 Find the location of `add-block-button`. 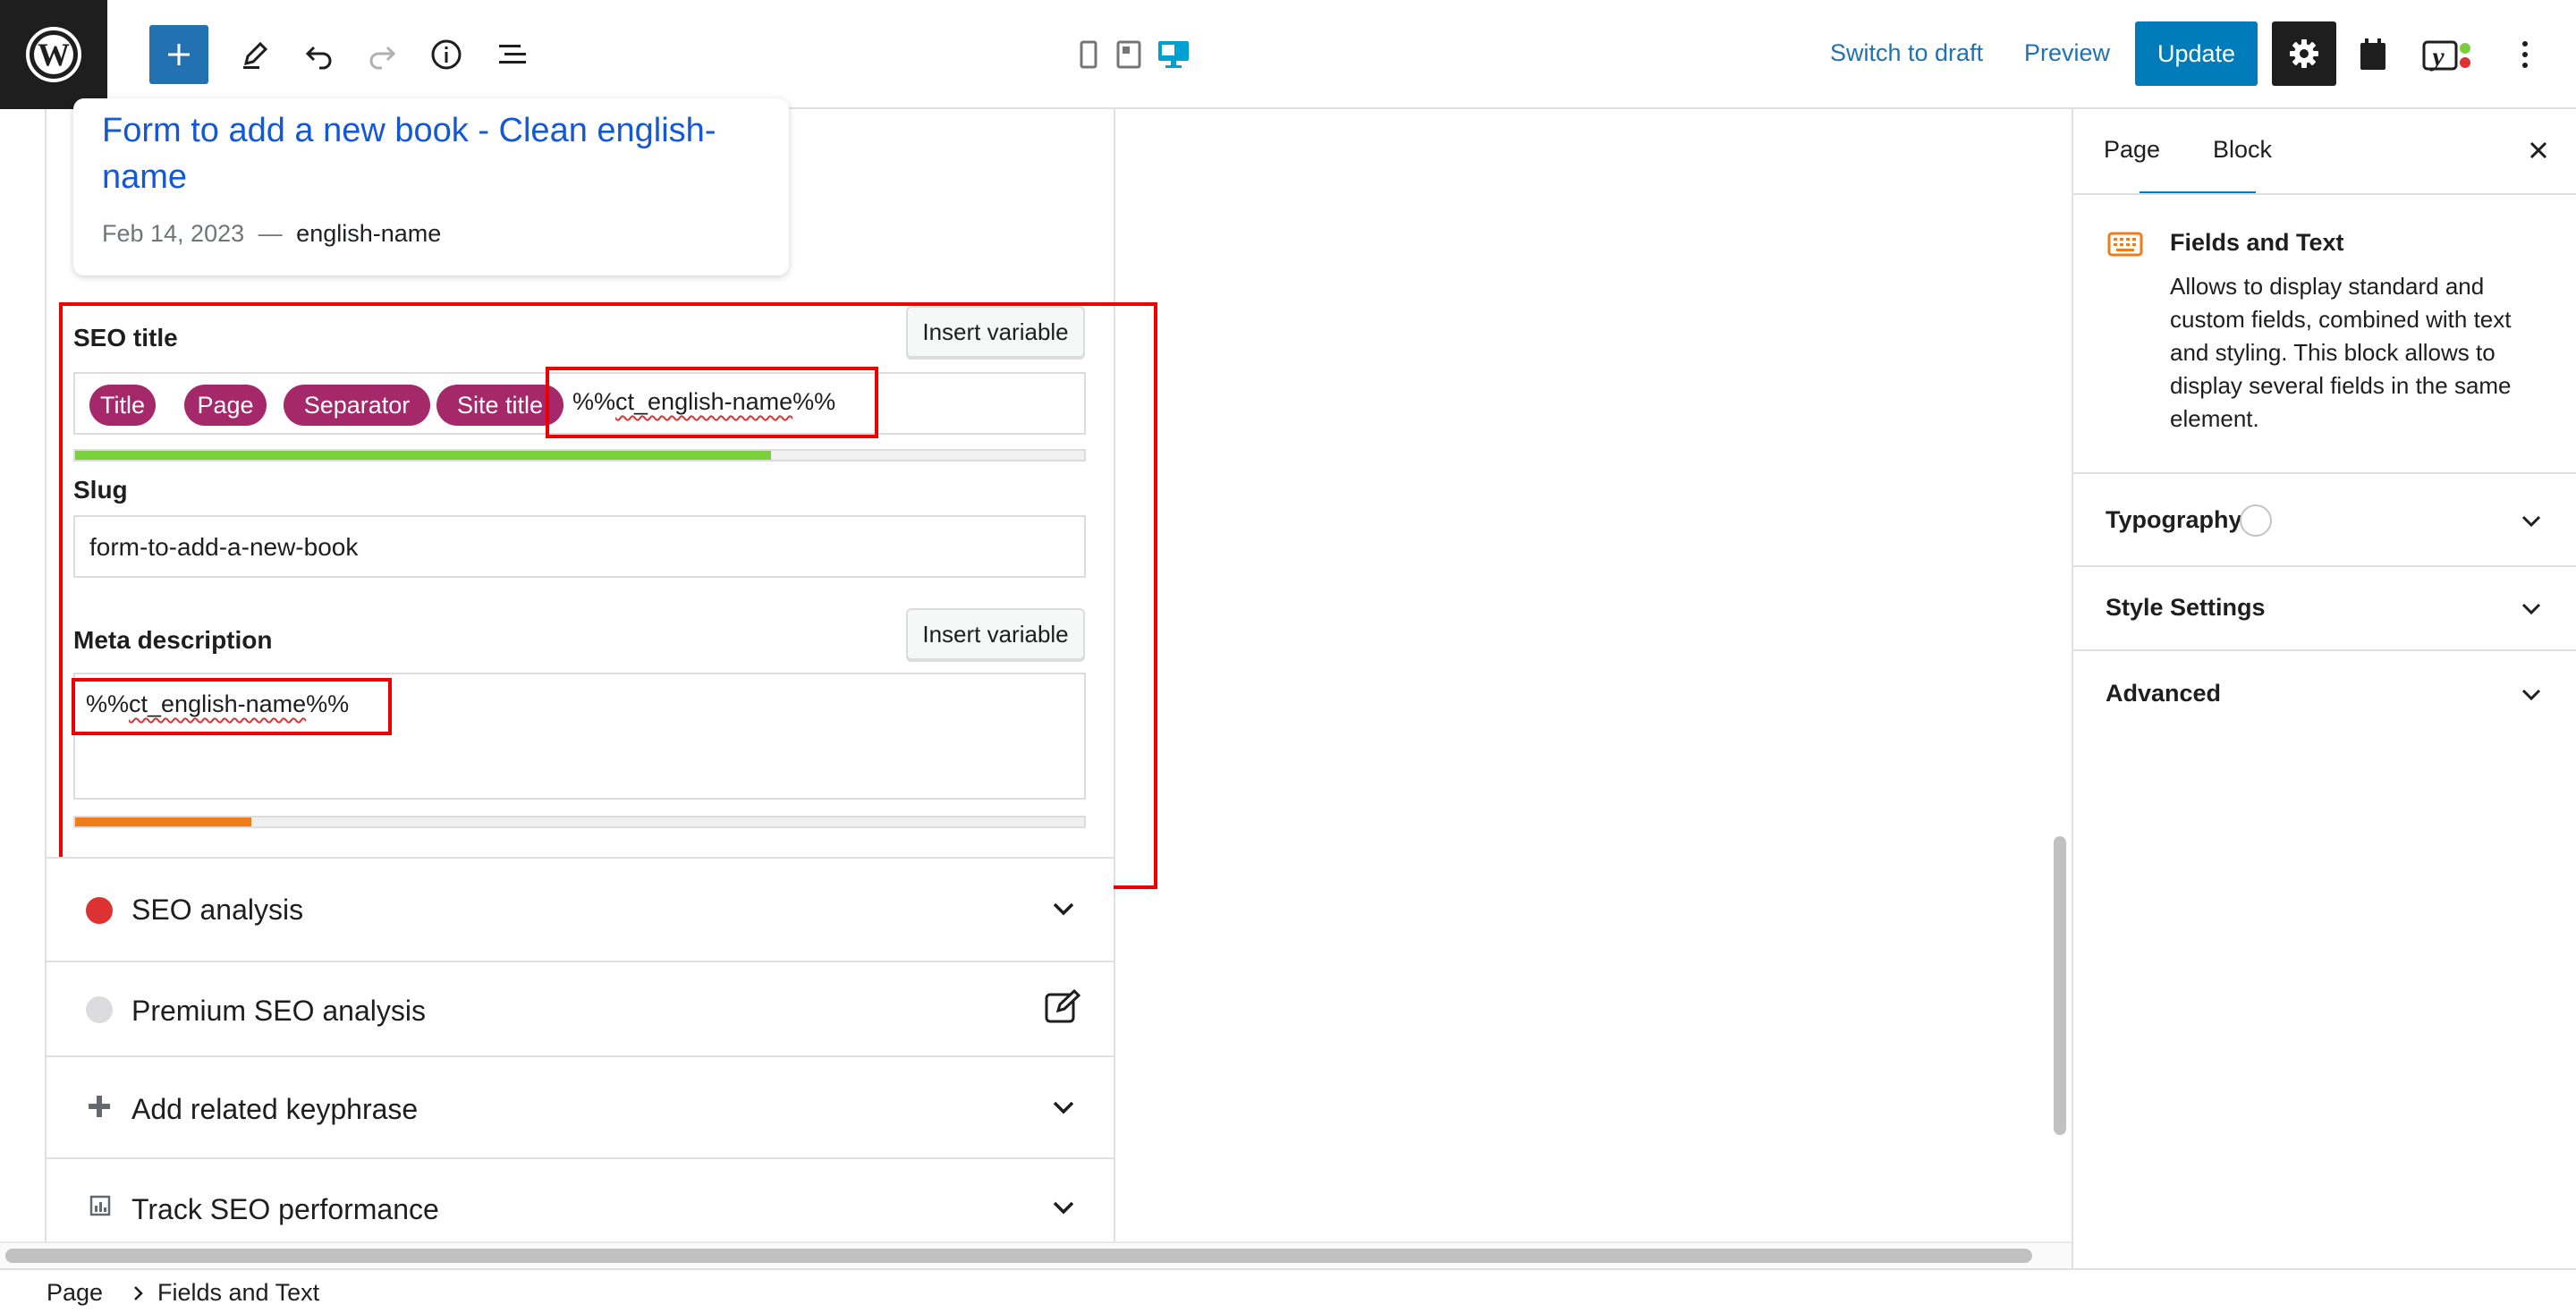

add-block-button is located at coordinates (178, 54).